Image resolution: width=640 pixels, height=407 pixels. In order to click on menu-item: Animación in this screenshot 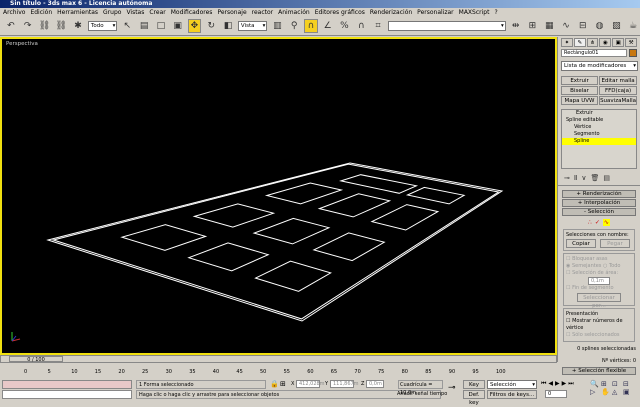, I will do `click(294, 12)`.